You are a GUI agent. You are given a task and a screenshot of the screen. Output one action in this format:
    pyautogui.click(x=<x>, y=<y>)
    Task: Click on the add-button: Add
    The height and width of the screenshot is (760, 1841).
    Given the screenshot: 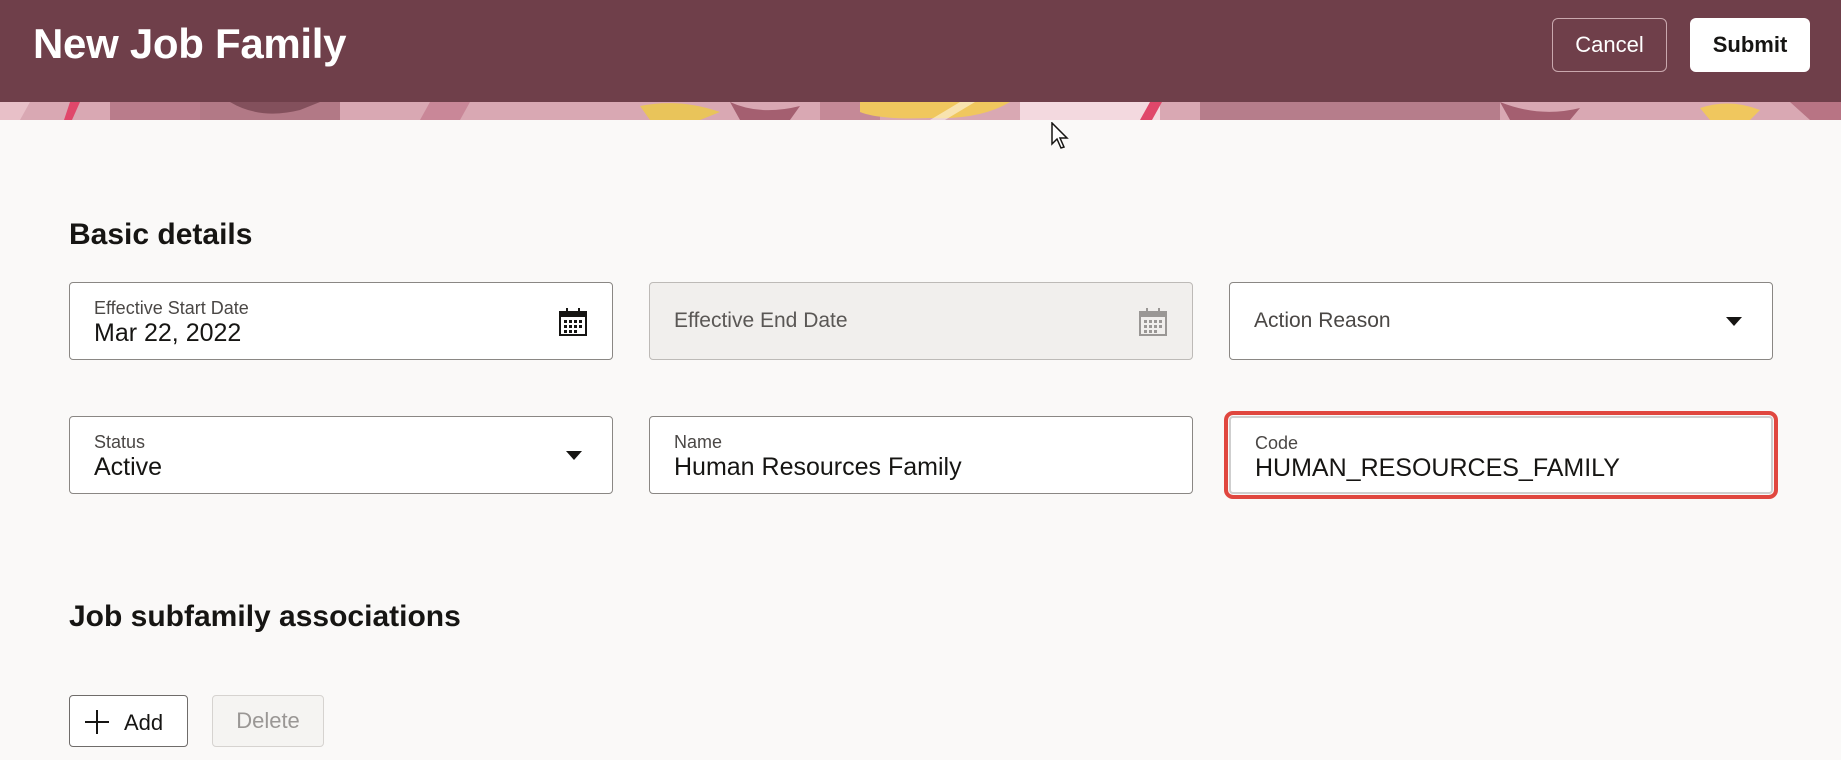 What is the action you would take?
    pyautogui.click(x=128, y=721)
    